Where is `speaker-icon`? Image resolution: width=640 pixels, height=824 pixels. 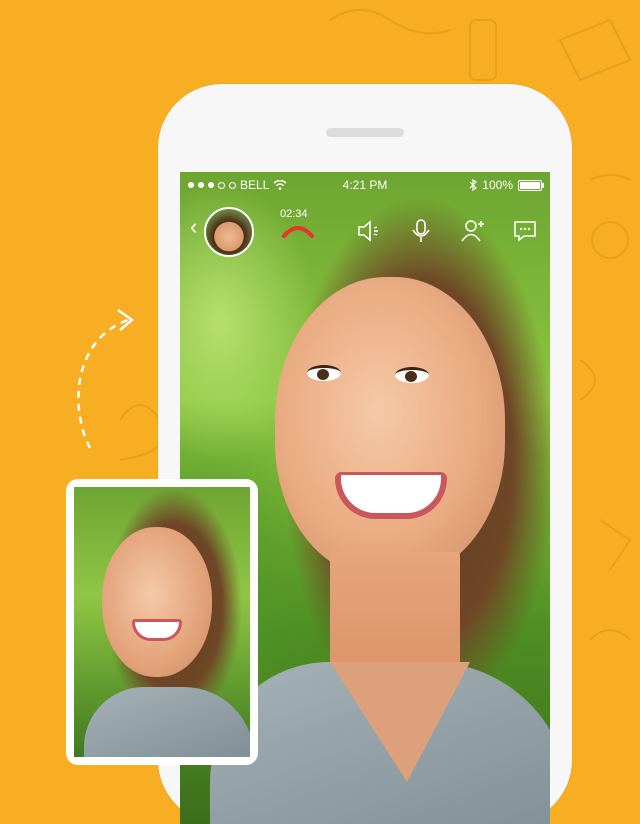 speaker-icon is located at coordinates (369, 231).